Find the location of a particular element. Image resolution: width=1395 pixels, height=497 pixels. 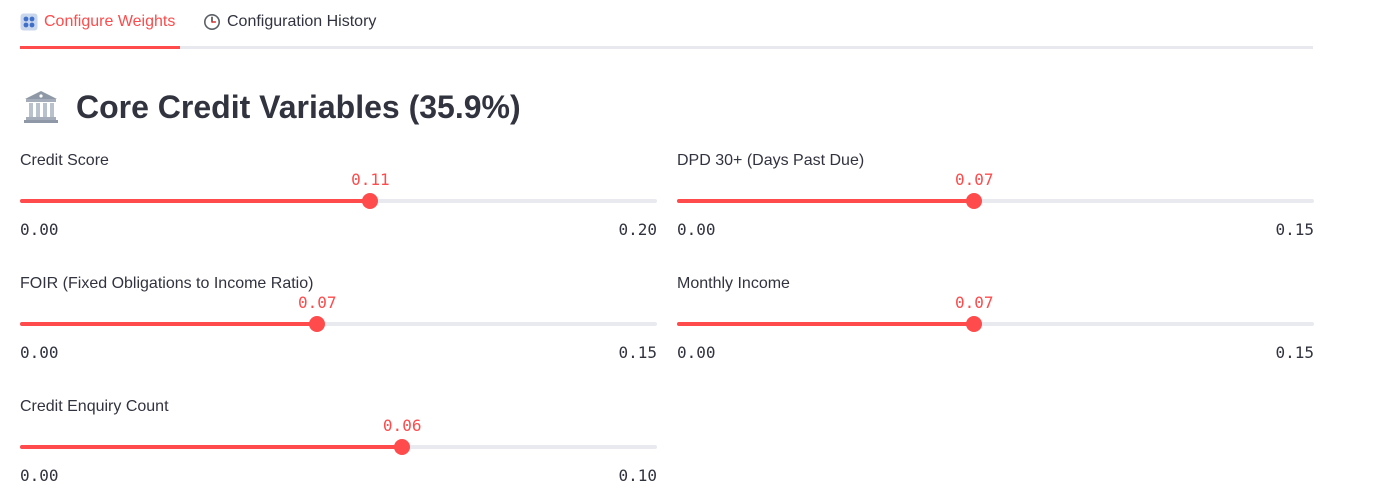

slider-value: 0.06 is located at coordinates (402, 425).